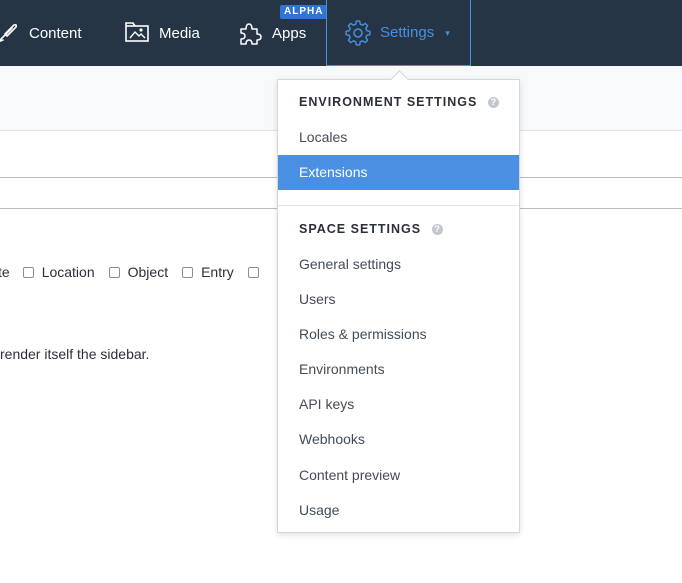 The image size is (682, 583). I want to click on object-checkbox, so click(114, 272).